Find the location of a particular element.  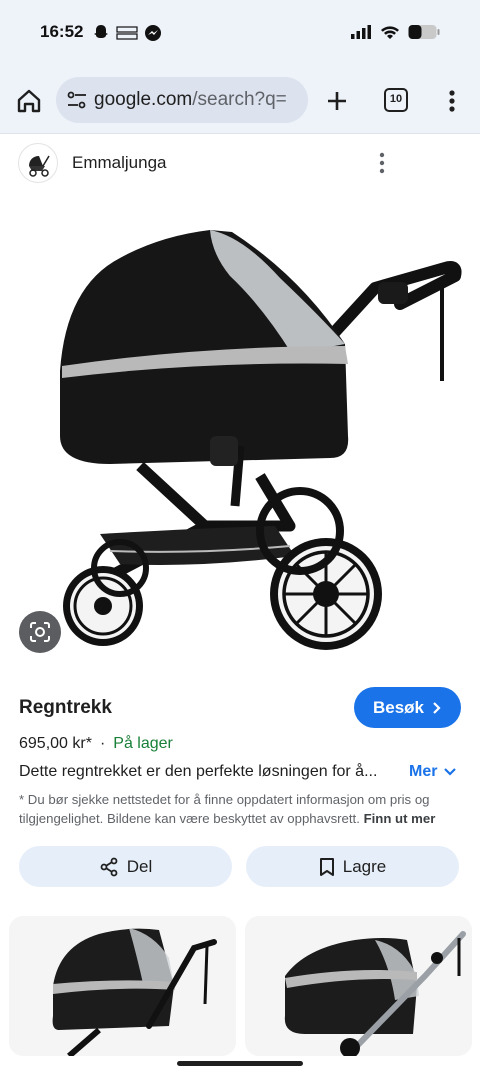

temu-icon is located at coordinates (127, 33).